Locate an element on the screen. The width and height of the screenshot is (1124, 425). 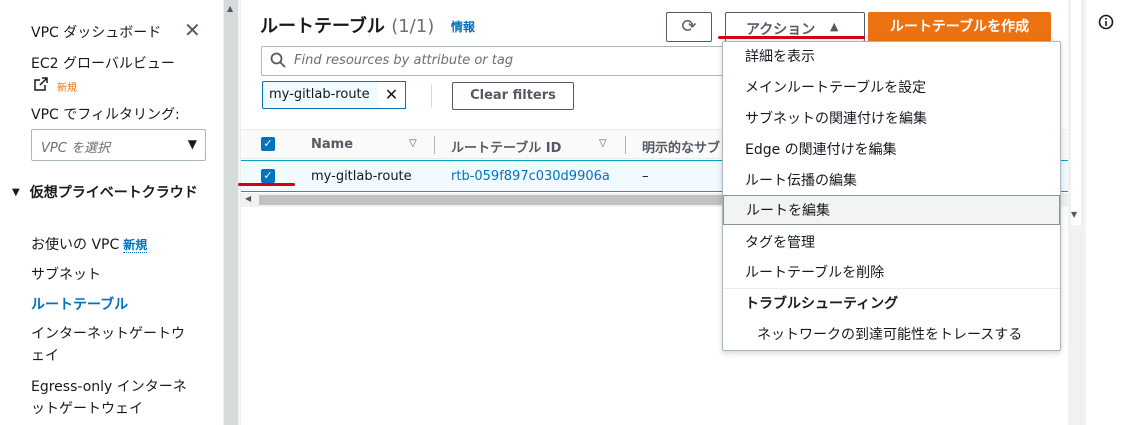
close-icon: ✕ is located at coordinates (192, 30).